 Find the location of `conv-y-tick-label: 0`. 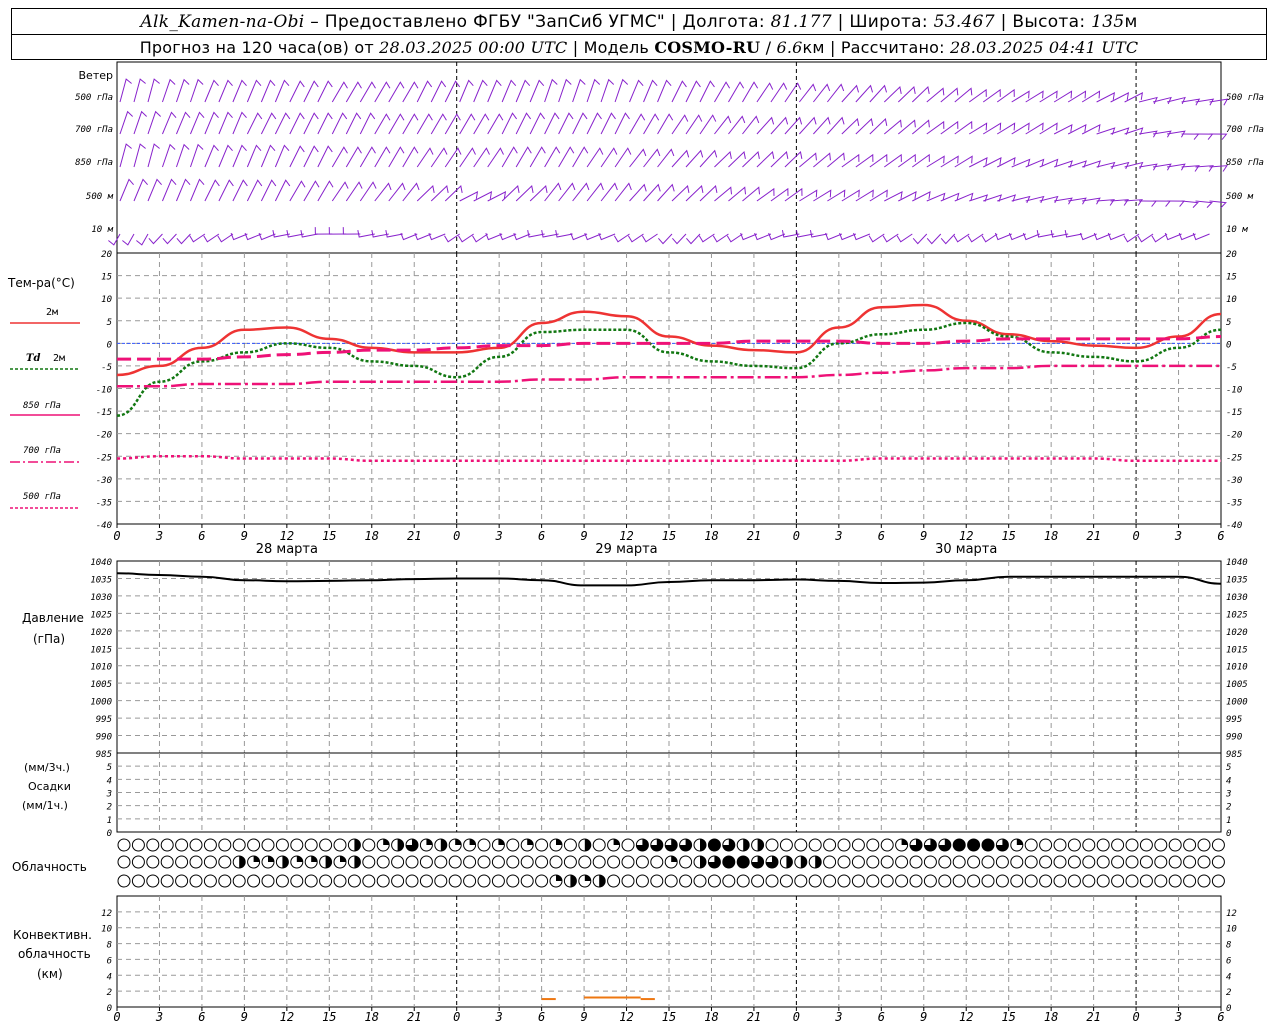

conv-y-tick-label: 0 is located at coordinates (1228, 1009).